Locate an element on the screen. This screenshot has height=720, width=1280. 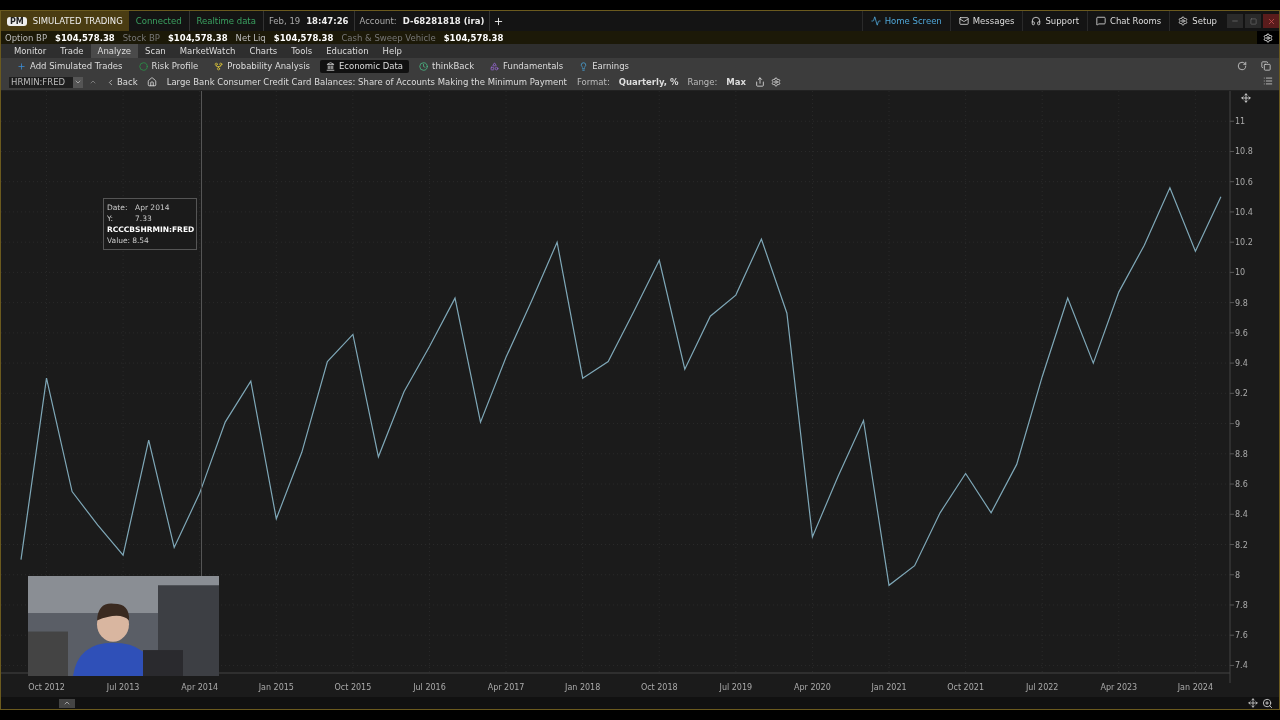
x-axis-label: Apr 2017 is located at coordinates (506, 687).